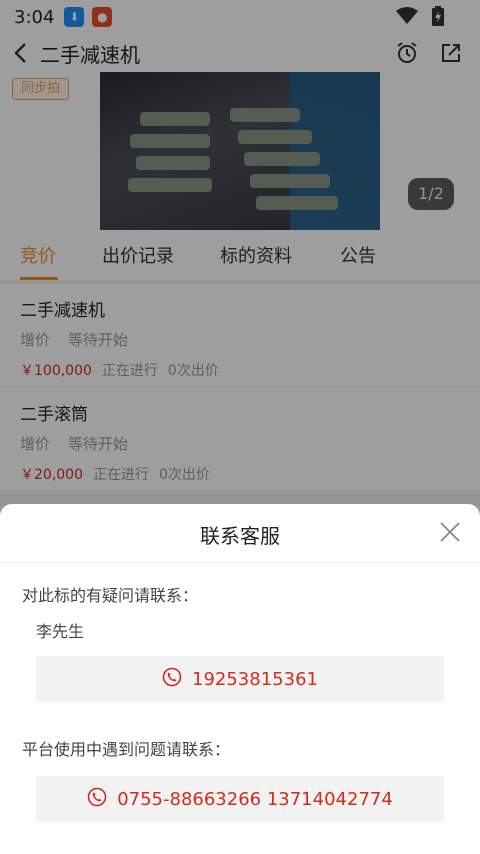  What do you see at coordinates (240, 536) in the screenshot?
I see `sheet-title: 联系客服` at bounding box center [240, 536].